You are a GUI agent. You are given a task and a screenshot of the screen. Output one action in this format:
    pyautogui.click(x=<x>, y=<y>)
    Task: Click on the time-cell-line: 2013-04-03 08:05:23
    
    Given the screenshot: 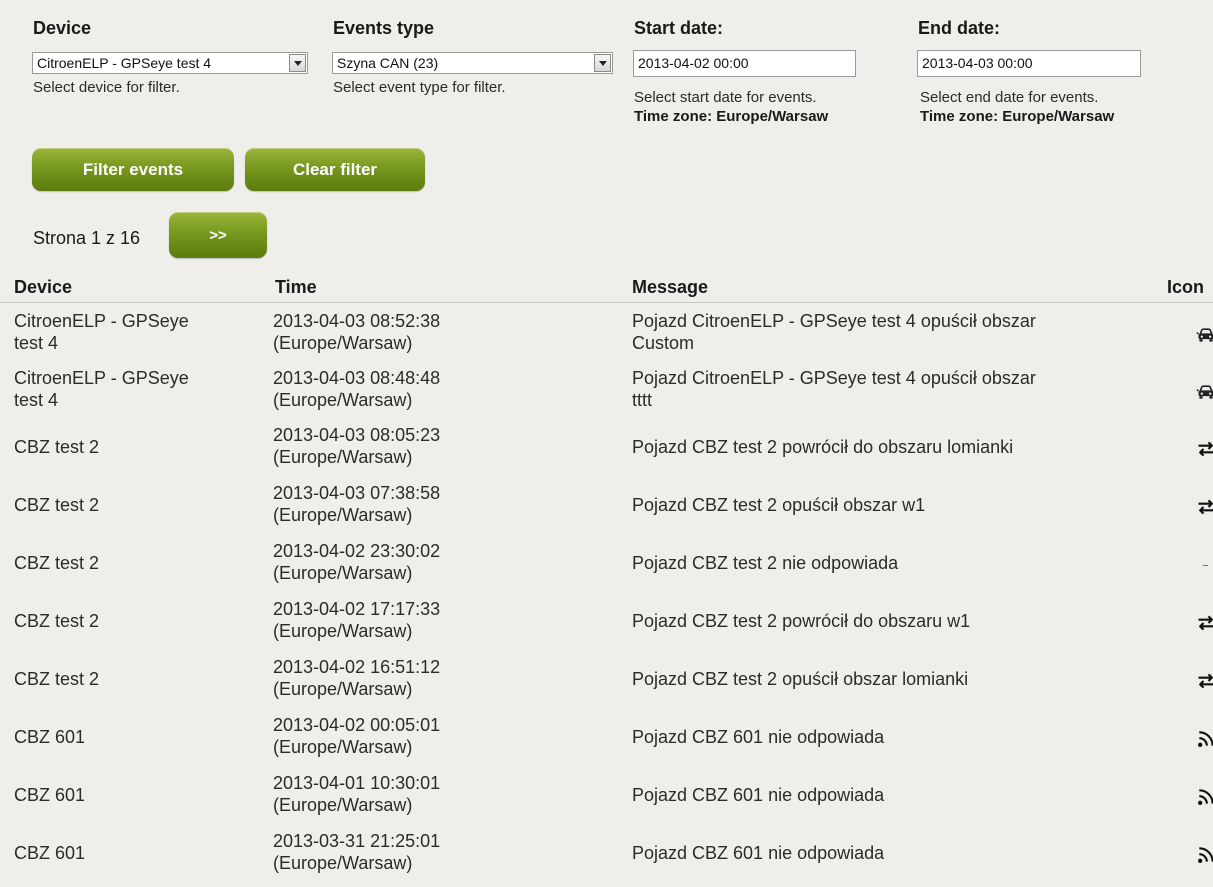 What is the action you would take?
    pyautogui.click(x=357, y=435)
    